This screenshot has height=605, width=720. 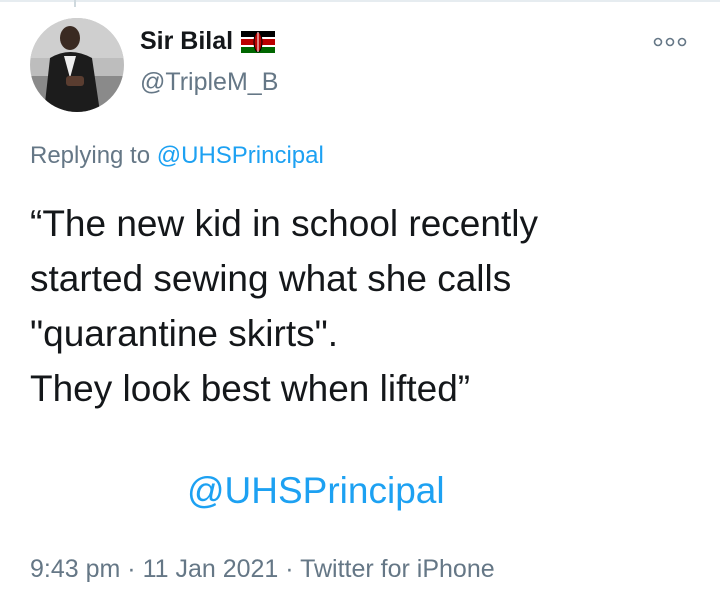 What do you see at coordinates (209, 82) in the screenshot?
I see `username: @TripleM_B` at bounding box center [209, 82].